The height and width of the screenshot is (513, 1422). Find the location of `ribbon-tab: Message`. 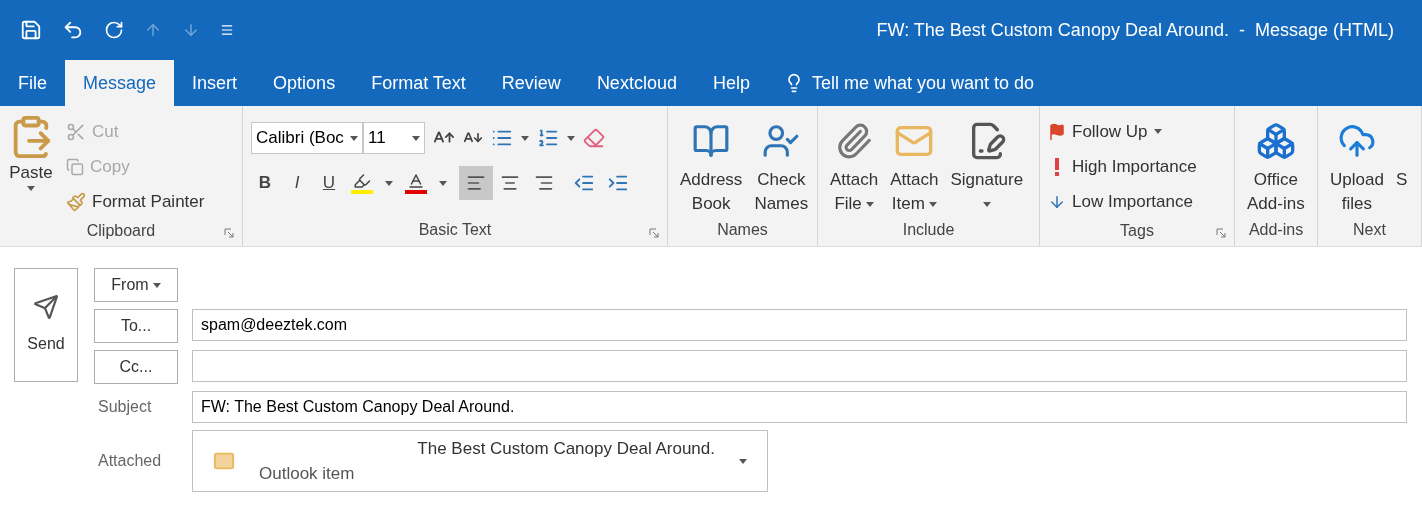

ribbon-tab: Message is located at coordinates (120, 83).